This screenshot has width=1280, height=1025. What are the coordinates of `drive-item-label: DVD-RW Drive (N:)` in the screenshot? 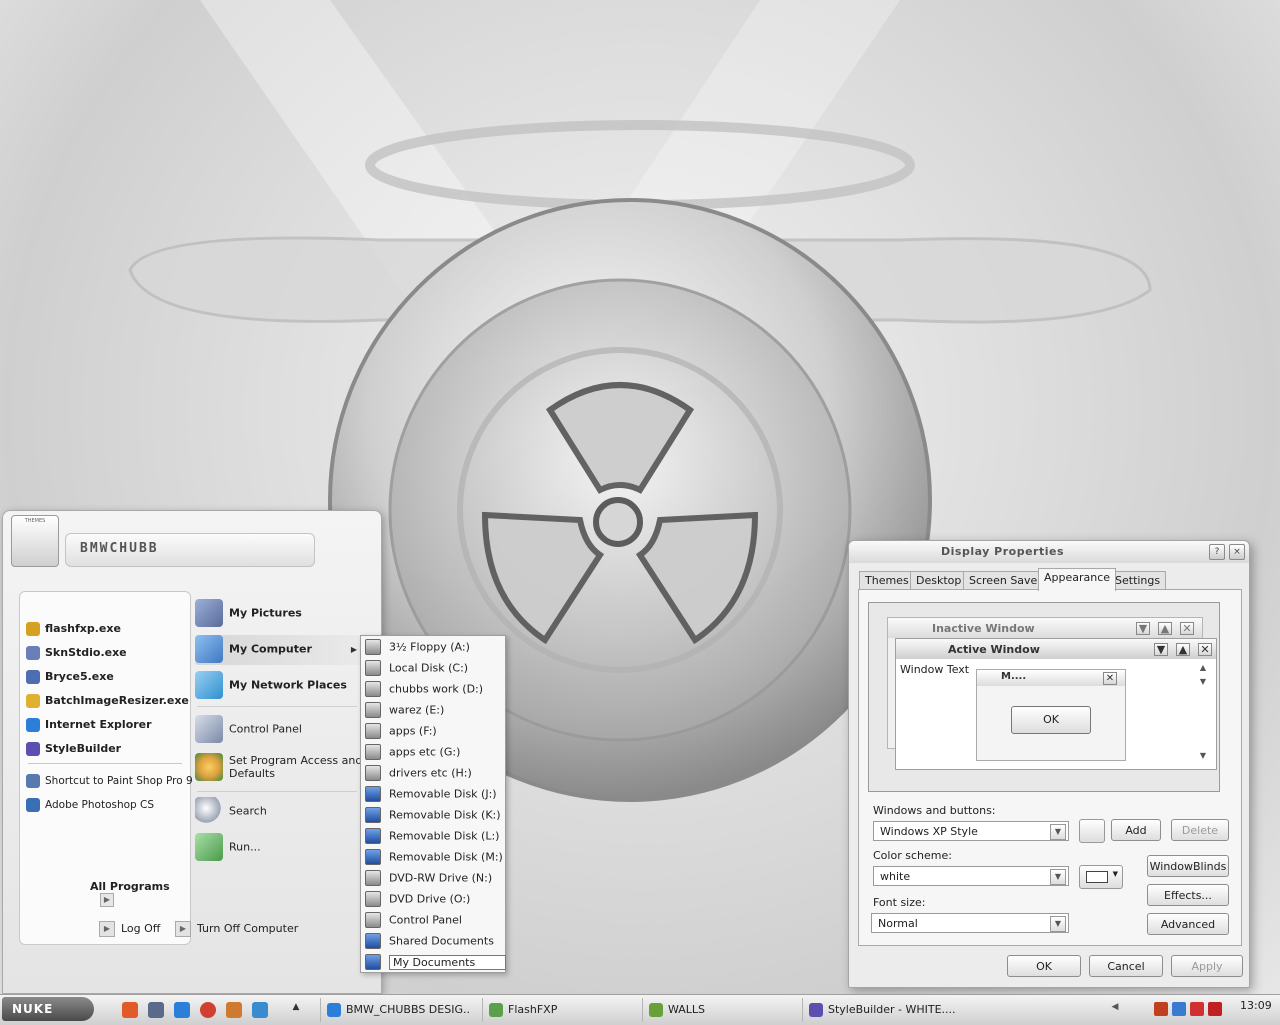 It's located at (441, 878).